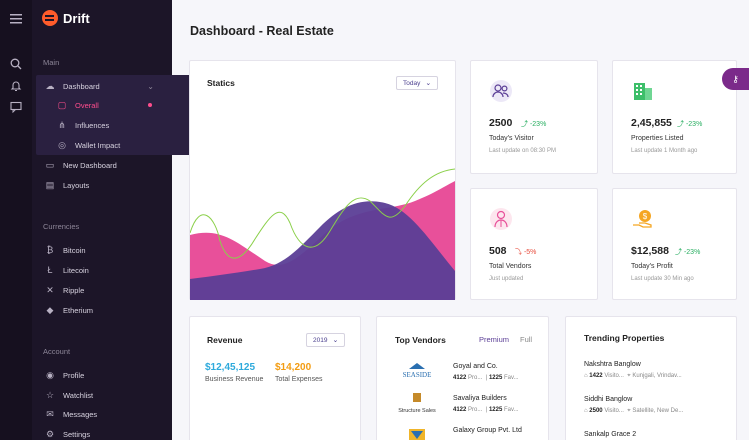 This screenshot has width=749, height=440. I want to click on layout-icon: ▤, so click(50, 185).